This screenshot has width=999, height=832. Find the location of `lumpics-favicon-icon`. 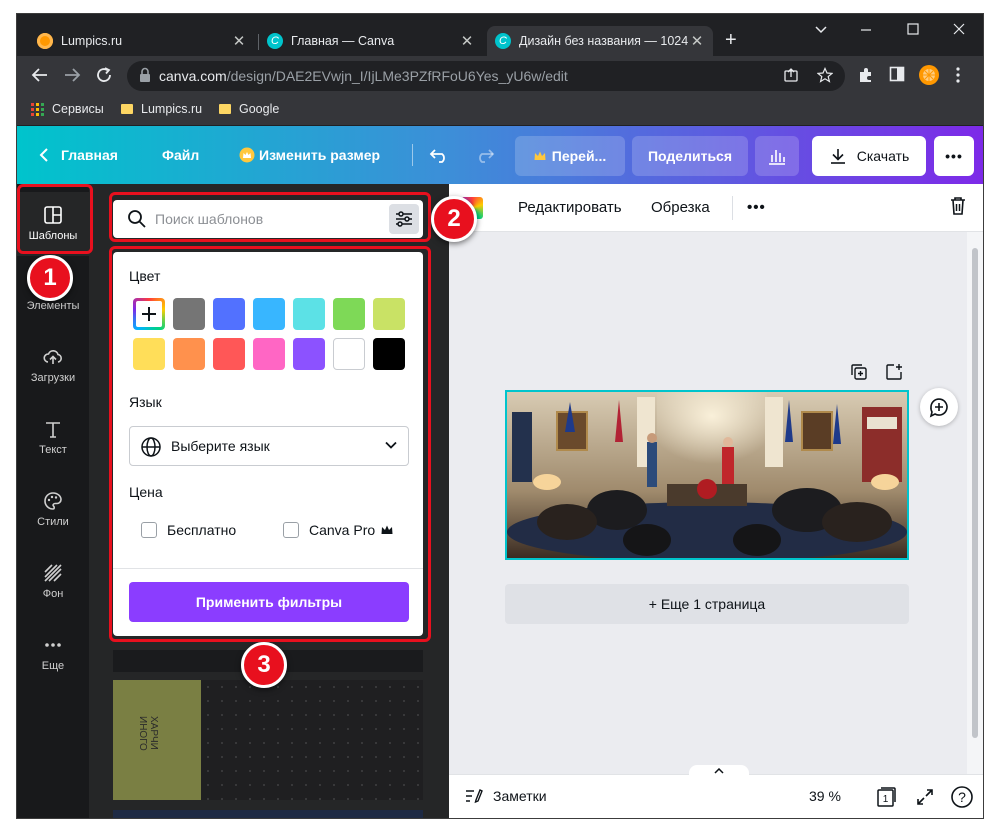

lumpics-favicon-icon is located at coordinates (45, 41).